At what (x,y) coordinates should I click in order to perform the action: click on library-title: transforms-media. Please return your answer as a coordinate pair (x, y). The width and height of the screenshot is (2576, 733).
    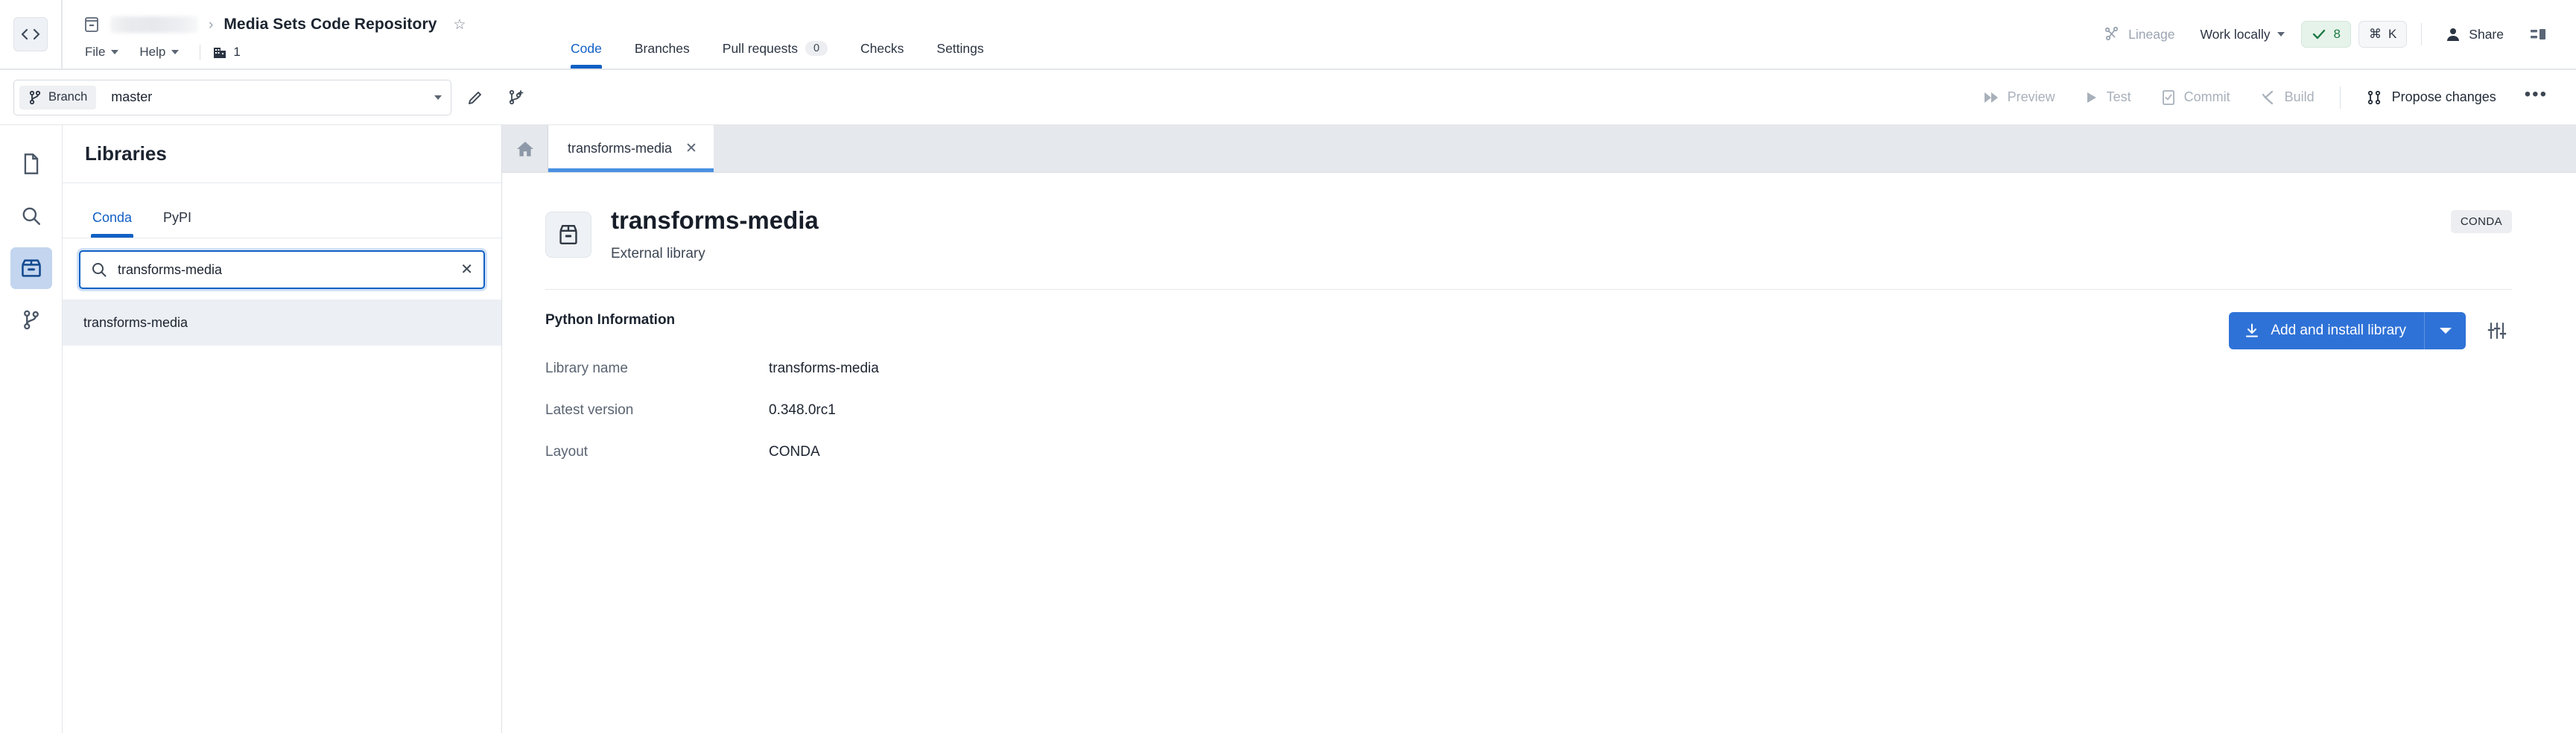
    Looking at the image, I should click on (715, 220).